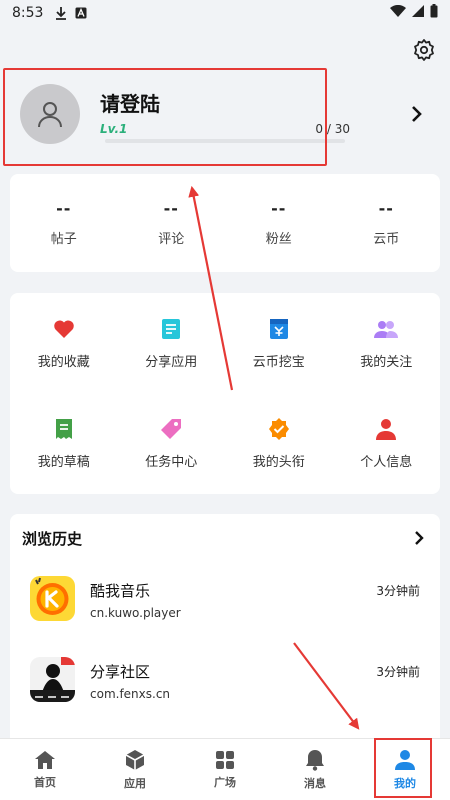  I want to click on tag-icon, so click(171, 429).